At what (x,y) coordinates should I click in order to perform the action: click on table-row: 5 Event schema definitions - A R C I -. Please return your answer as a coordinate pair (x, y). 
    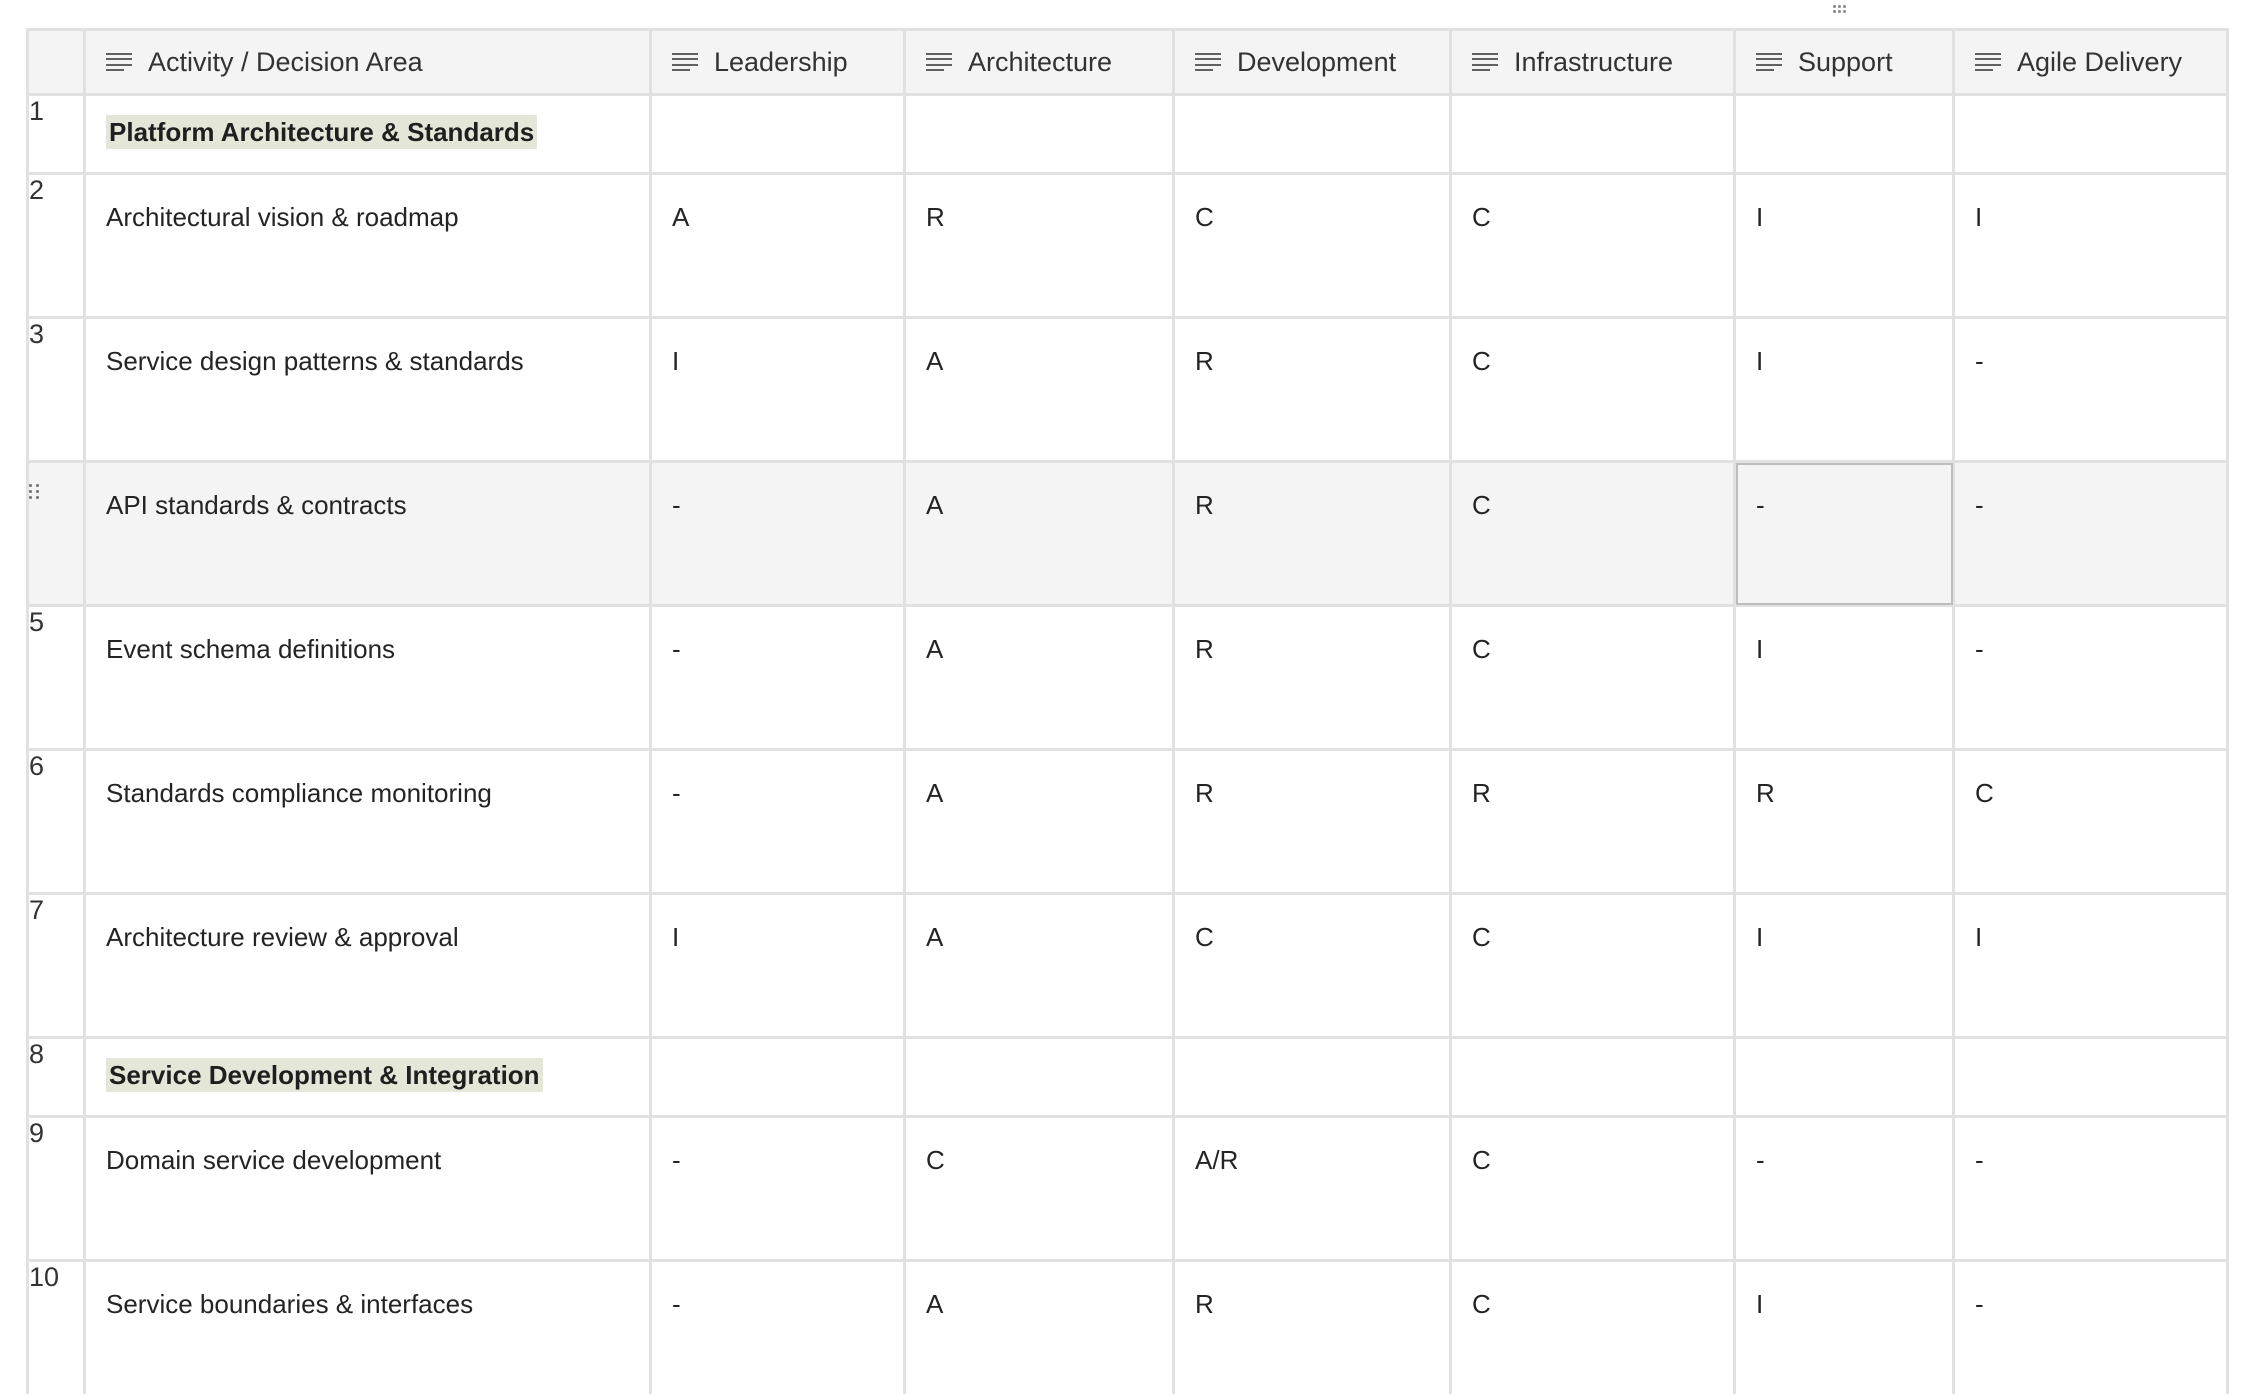
    Looking at the image, I should click on (1127, 677).